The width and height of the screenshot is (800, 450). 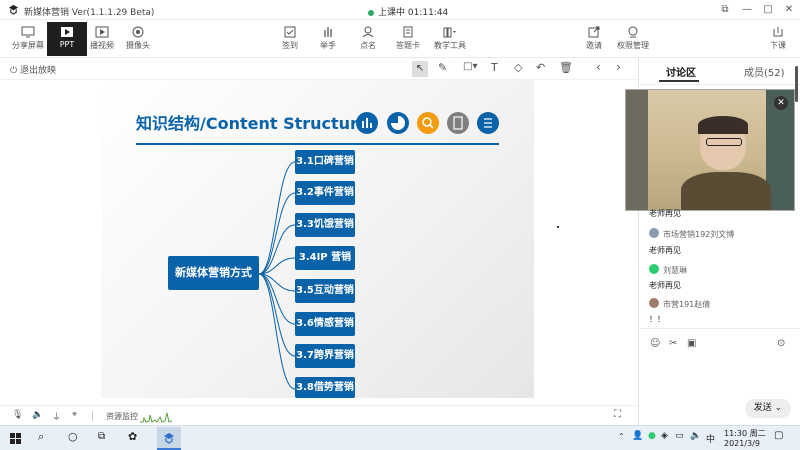 What do you see at coordinates (442, 67) in the screenshot?
I see `pen-icon: ✎` at bounding box center [442, 67].